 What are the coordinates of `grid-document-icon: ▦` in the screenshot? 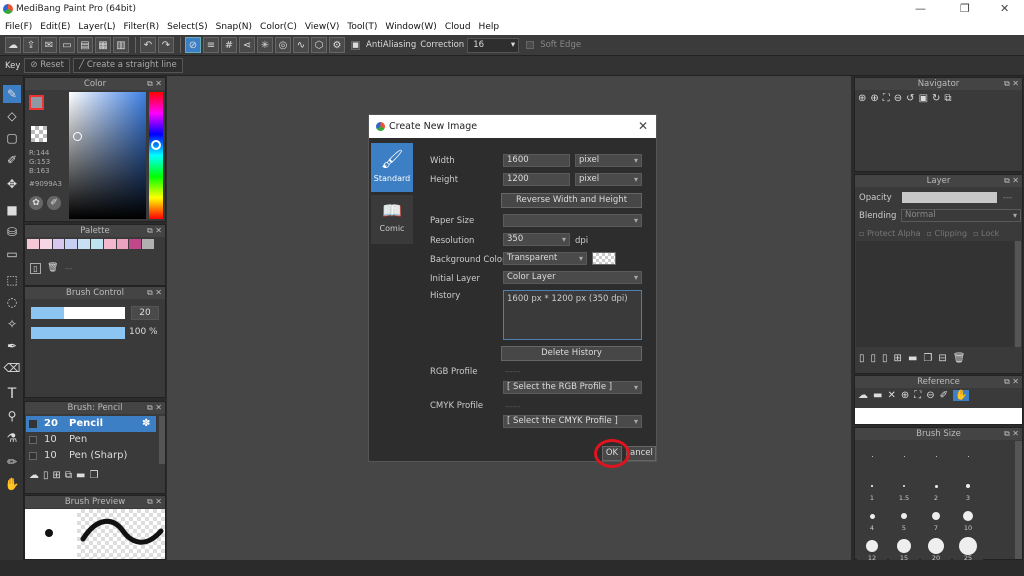 It's located at (103, 45).